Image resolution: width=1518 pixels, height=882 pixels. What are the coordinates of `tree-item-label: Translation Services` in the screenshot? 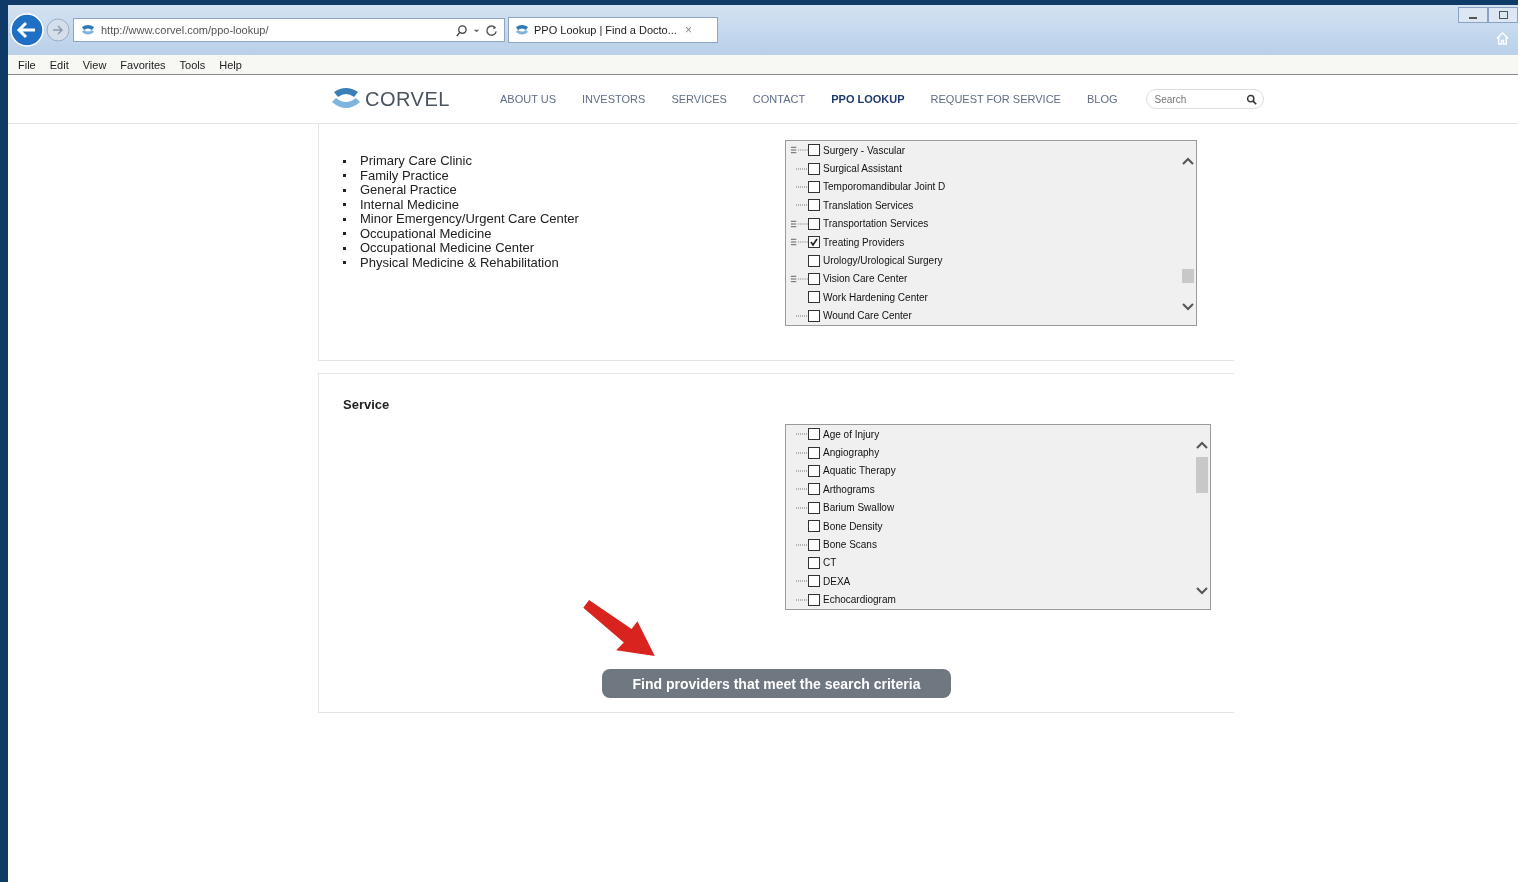 It's located at (868, 205).